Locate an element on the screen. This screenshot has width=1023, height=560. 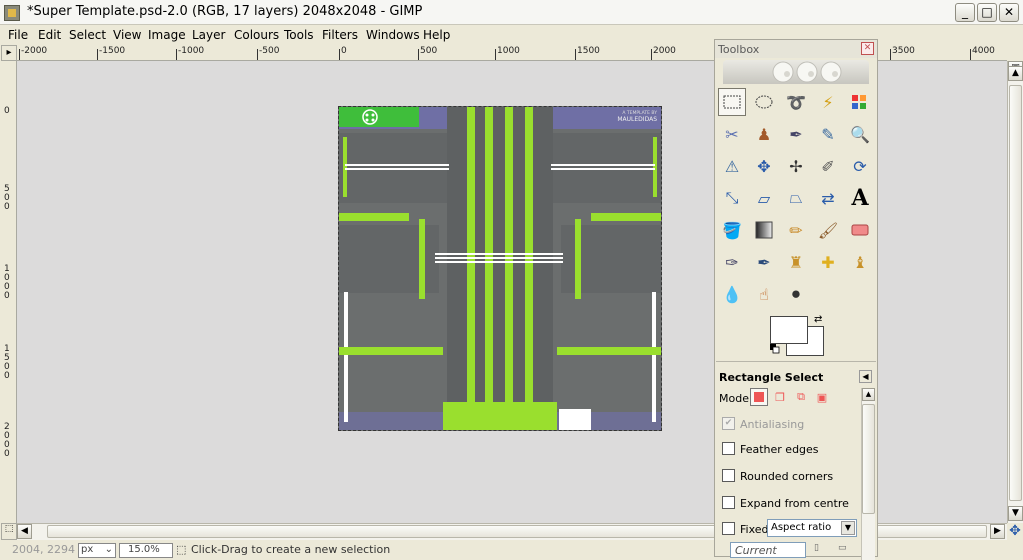
rectangle-select-icon is located at coordinates (732, 102).